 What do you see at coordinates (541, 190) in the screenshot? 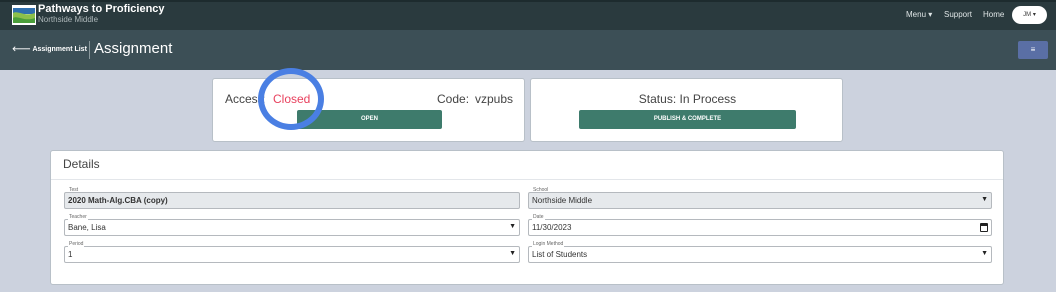
I see `school-label: School` at bounding box center [541, 190].